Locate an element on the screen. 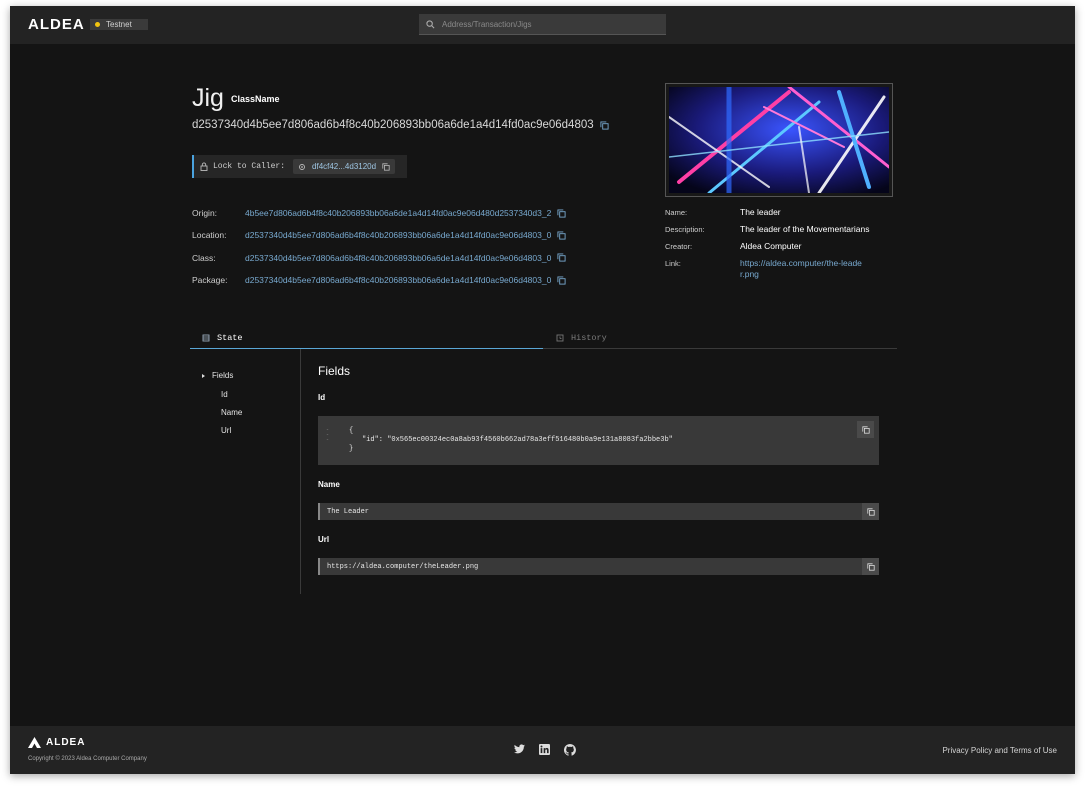 The height and width of the screenshot is (788, 1085). caller-address-text: df4cf42...4d3120d is located at coordinates (344, 166).